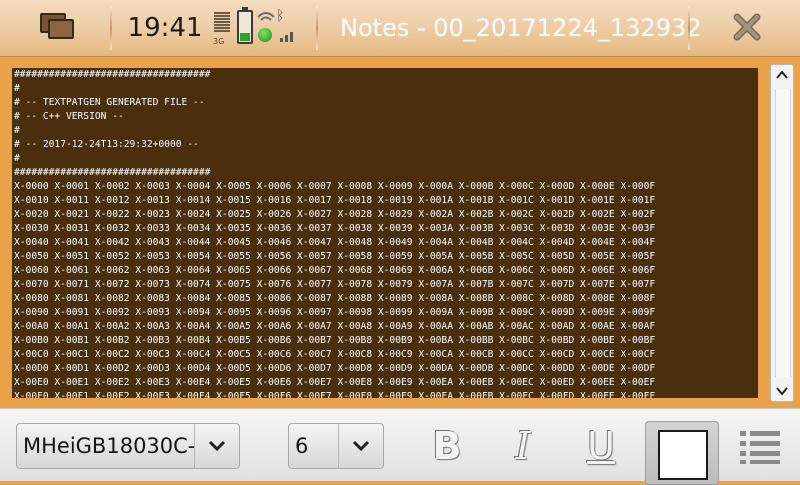  I want to click on vertical-scrollbar, so click(782, 233).